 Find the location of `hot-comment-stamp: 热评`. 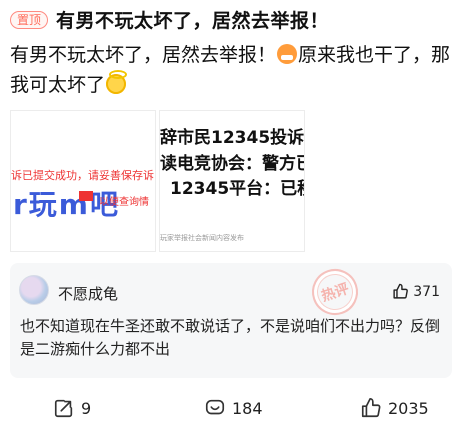

hot-comment-stamp: 热评 is located at coordinates (335, 292).